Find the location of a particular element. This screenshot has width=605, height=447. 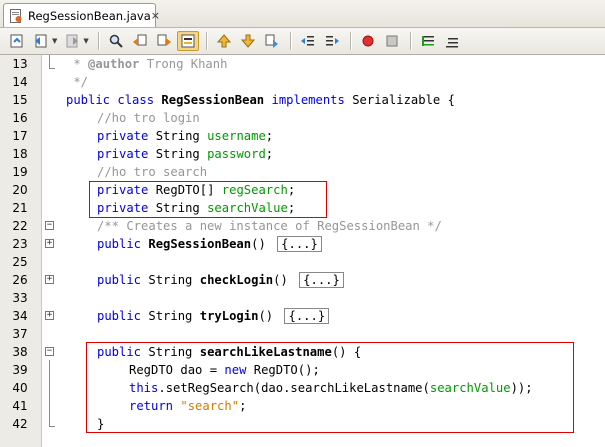

back-dropdown-icon: ▼ is located at coordinates (54, 41).